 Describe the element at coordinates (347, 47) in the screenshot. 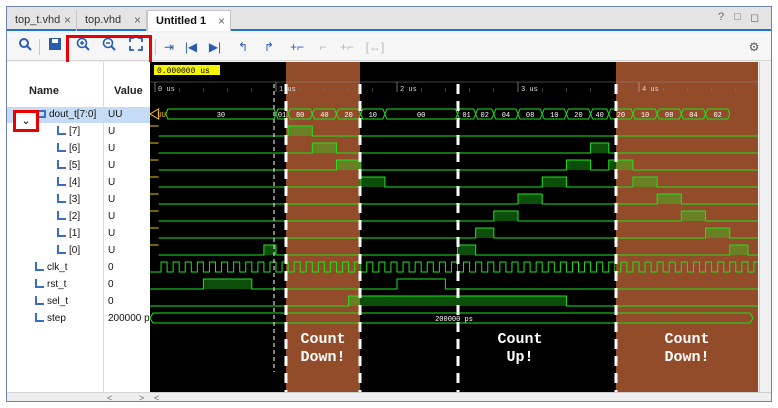

I see `next-marker-icon: +⌐` at that location.